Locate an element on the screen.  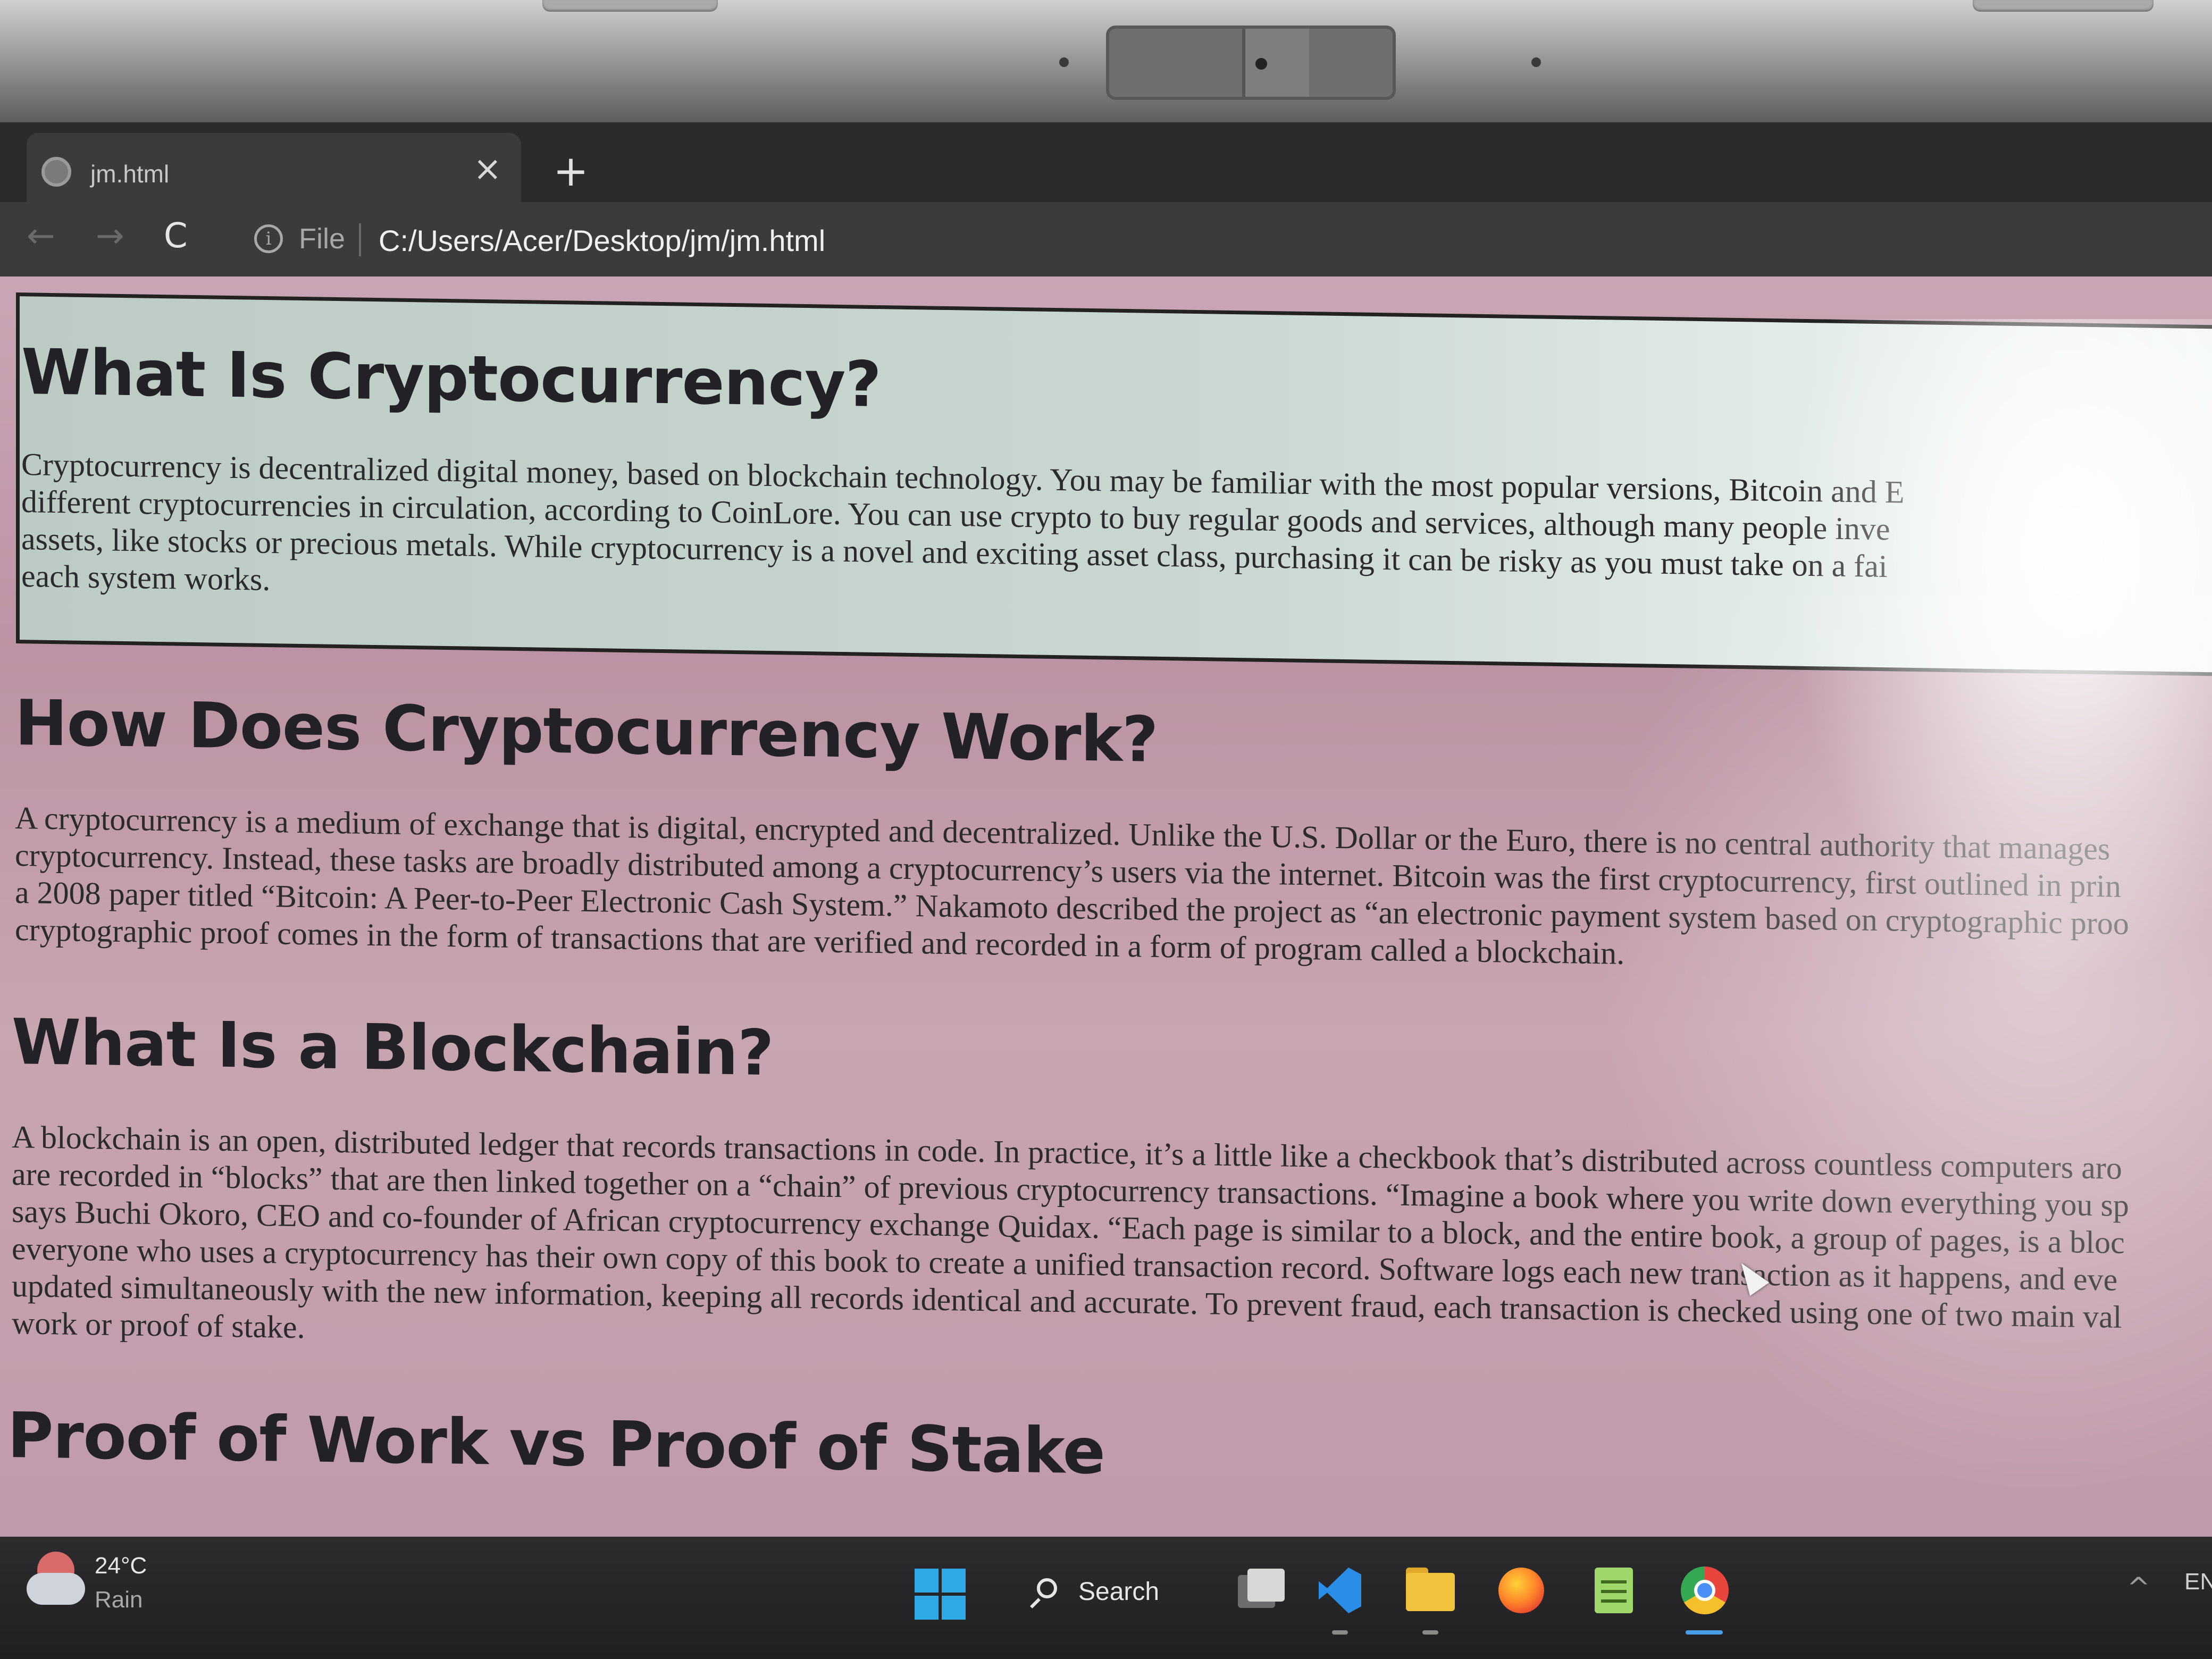
taskbar: 24°C Rain Search ^ EN is located at coordinates (1106, 1598).